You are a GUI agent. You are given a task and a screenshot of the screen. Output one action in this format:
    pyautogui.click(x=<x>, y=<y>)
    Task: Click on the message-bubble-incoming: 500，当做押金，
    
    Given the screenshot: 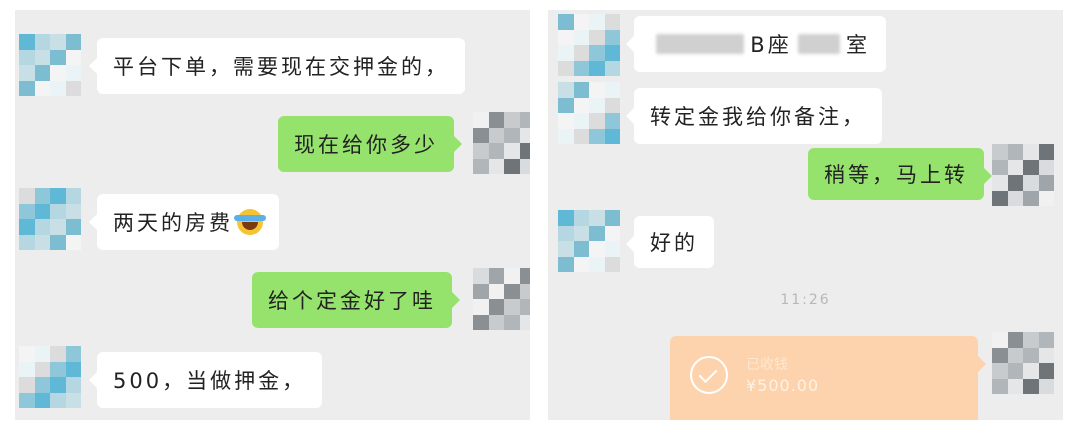 What is the action you would take?
    pyautogui.click(x=205, y=380)
    